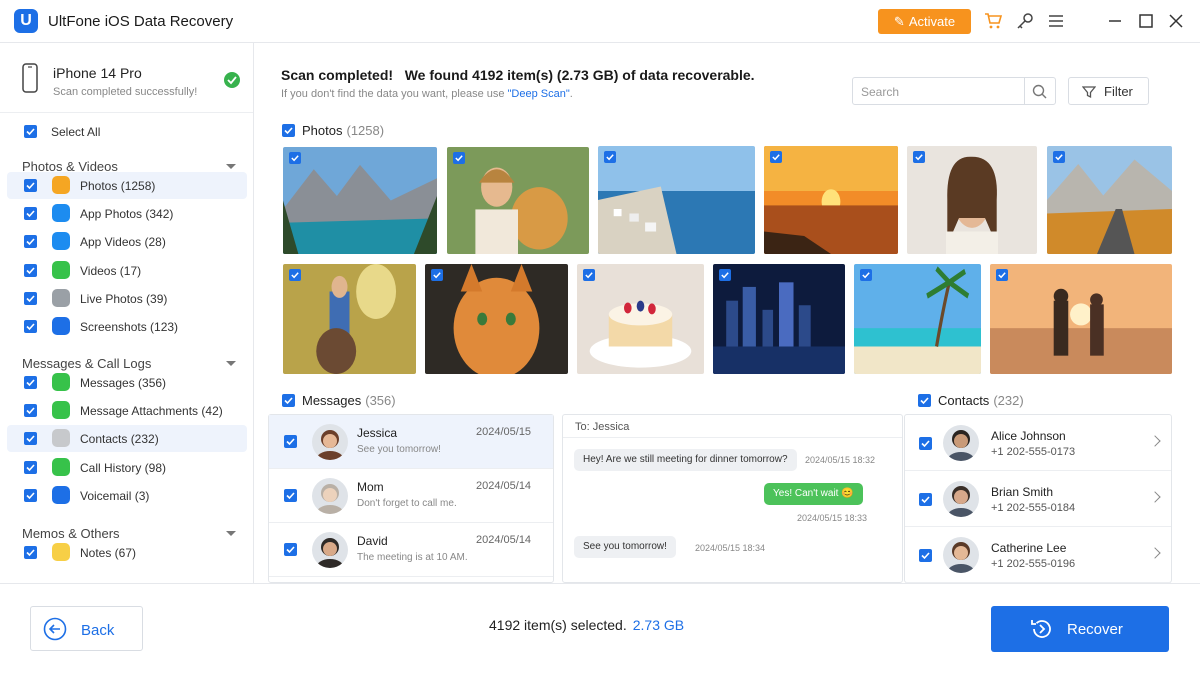 Image resolution: width=1200 pixels, height=675 pixels. Describe the element at coordinates (1025, 21) in the screenshot. I see `key-icon` at that location.